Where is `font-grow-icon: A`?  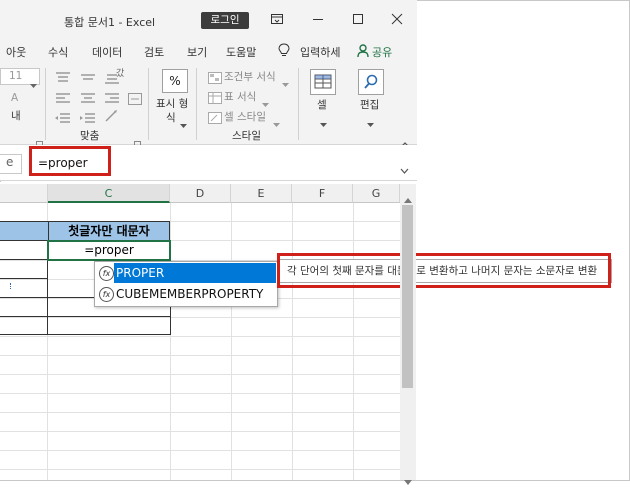 font-grow-icon: A is located at coordinates (14, 98).